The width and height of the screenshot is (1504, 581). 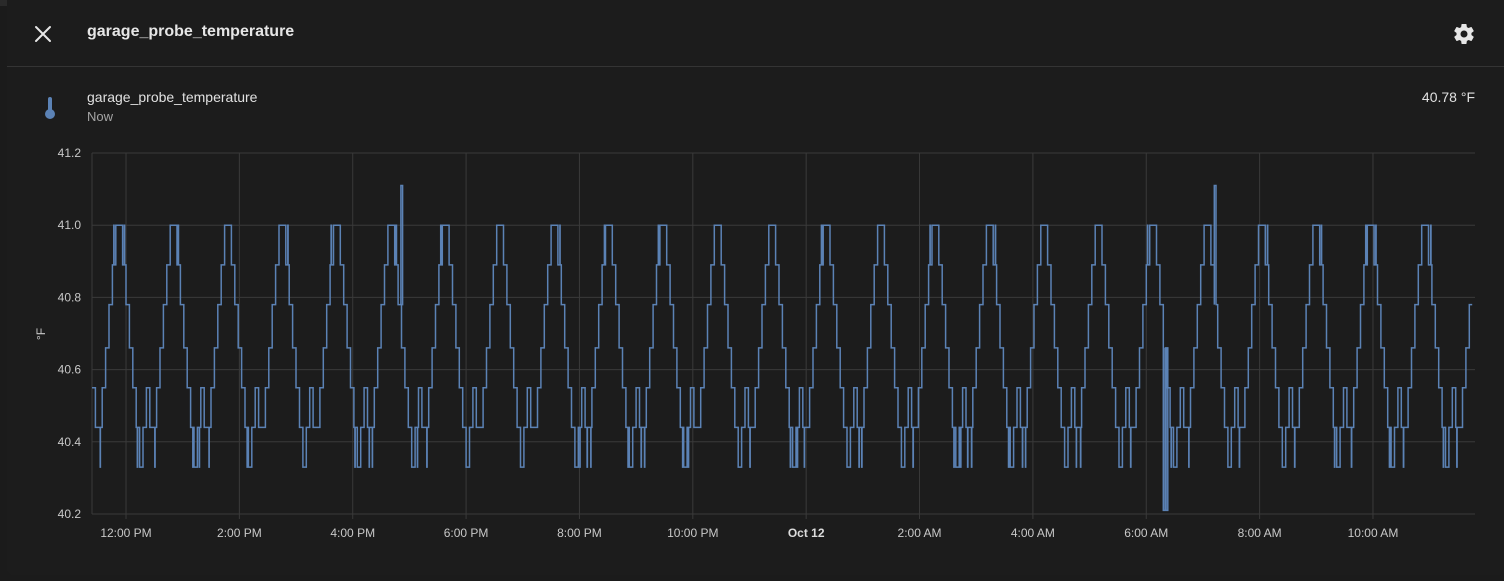 I want to click on x-tick-label: 8:00 PM, so click(x=579, y=533).